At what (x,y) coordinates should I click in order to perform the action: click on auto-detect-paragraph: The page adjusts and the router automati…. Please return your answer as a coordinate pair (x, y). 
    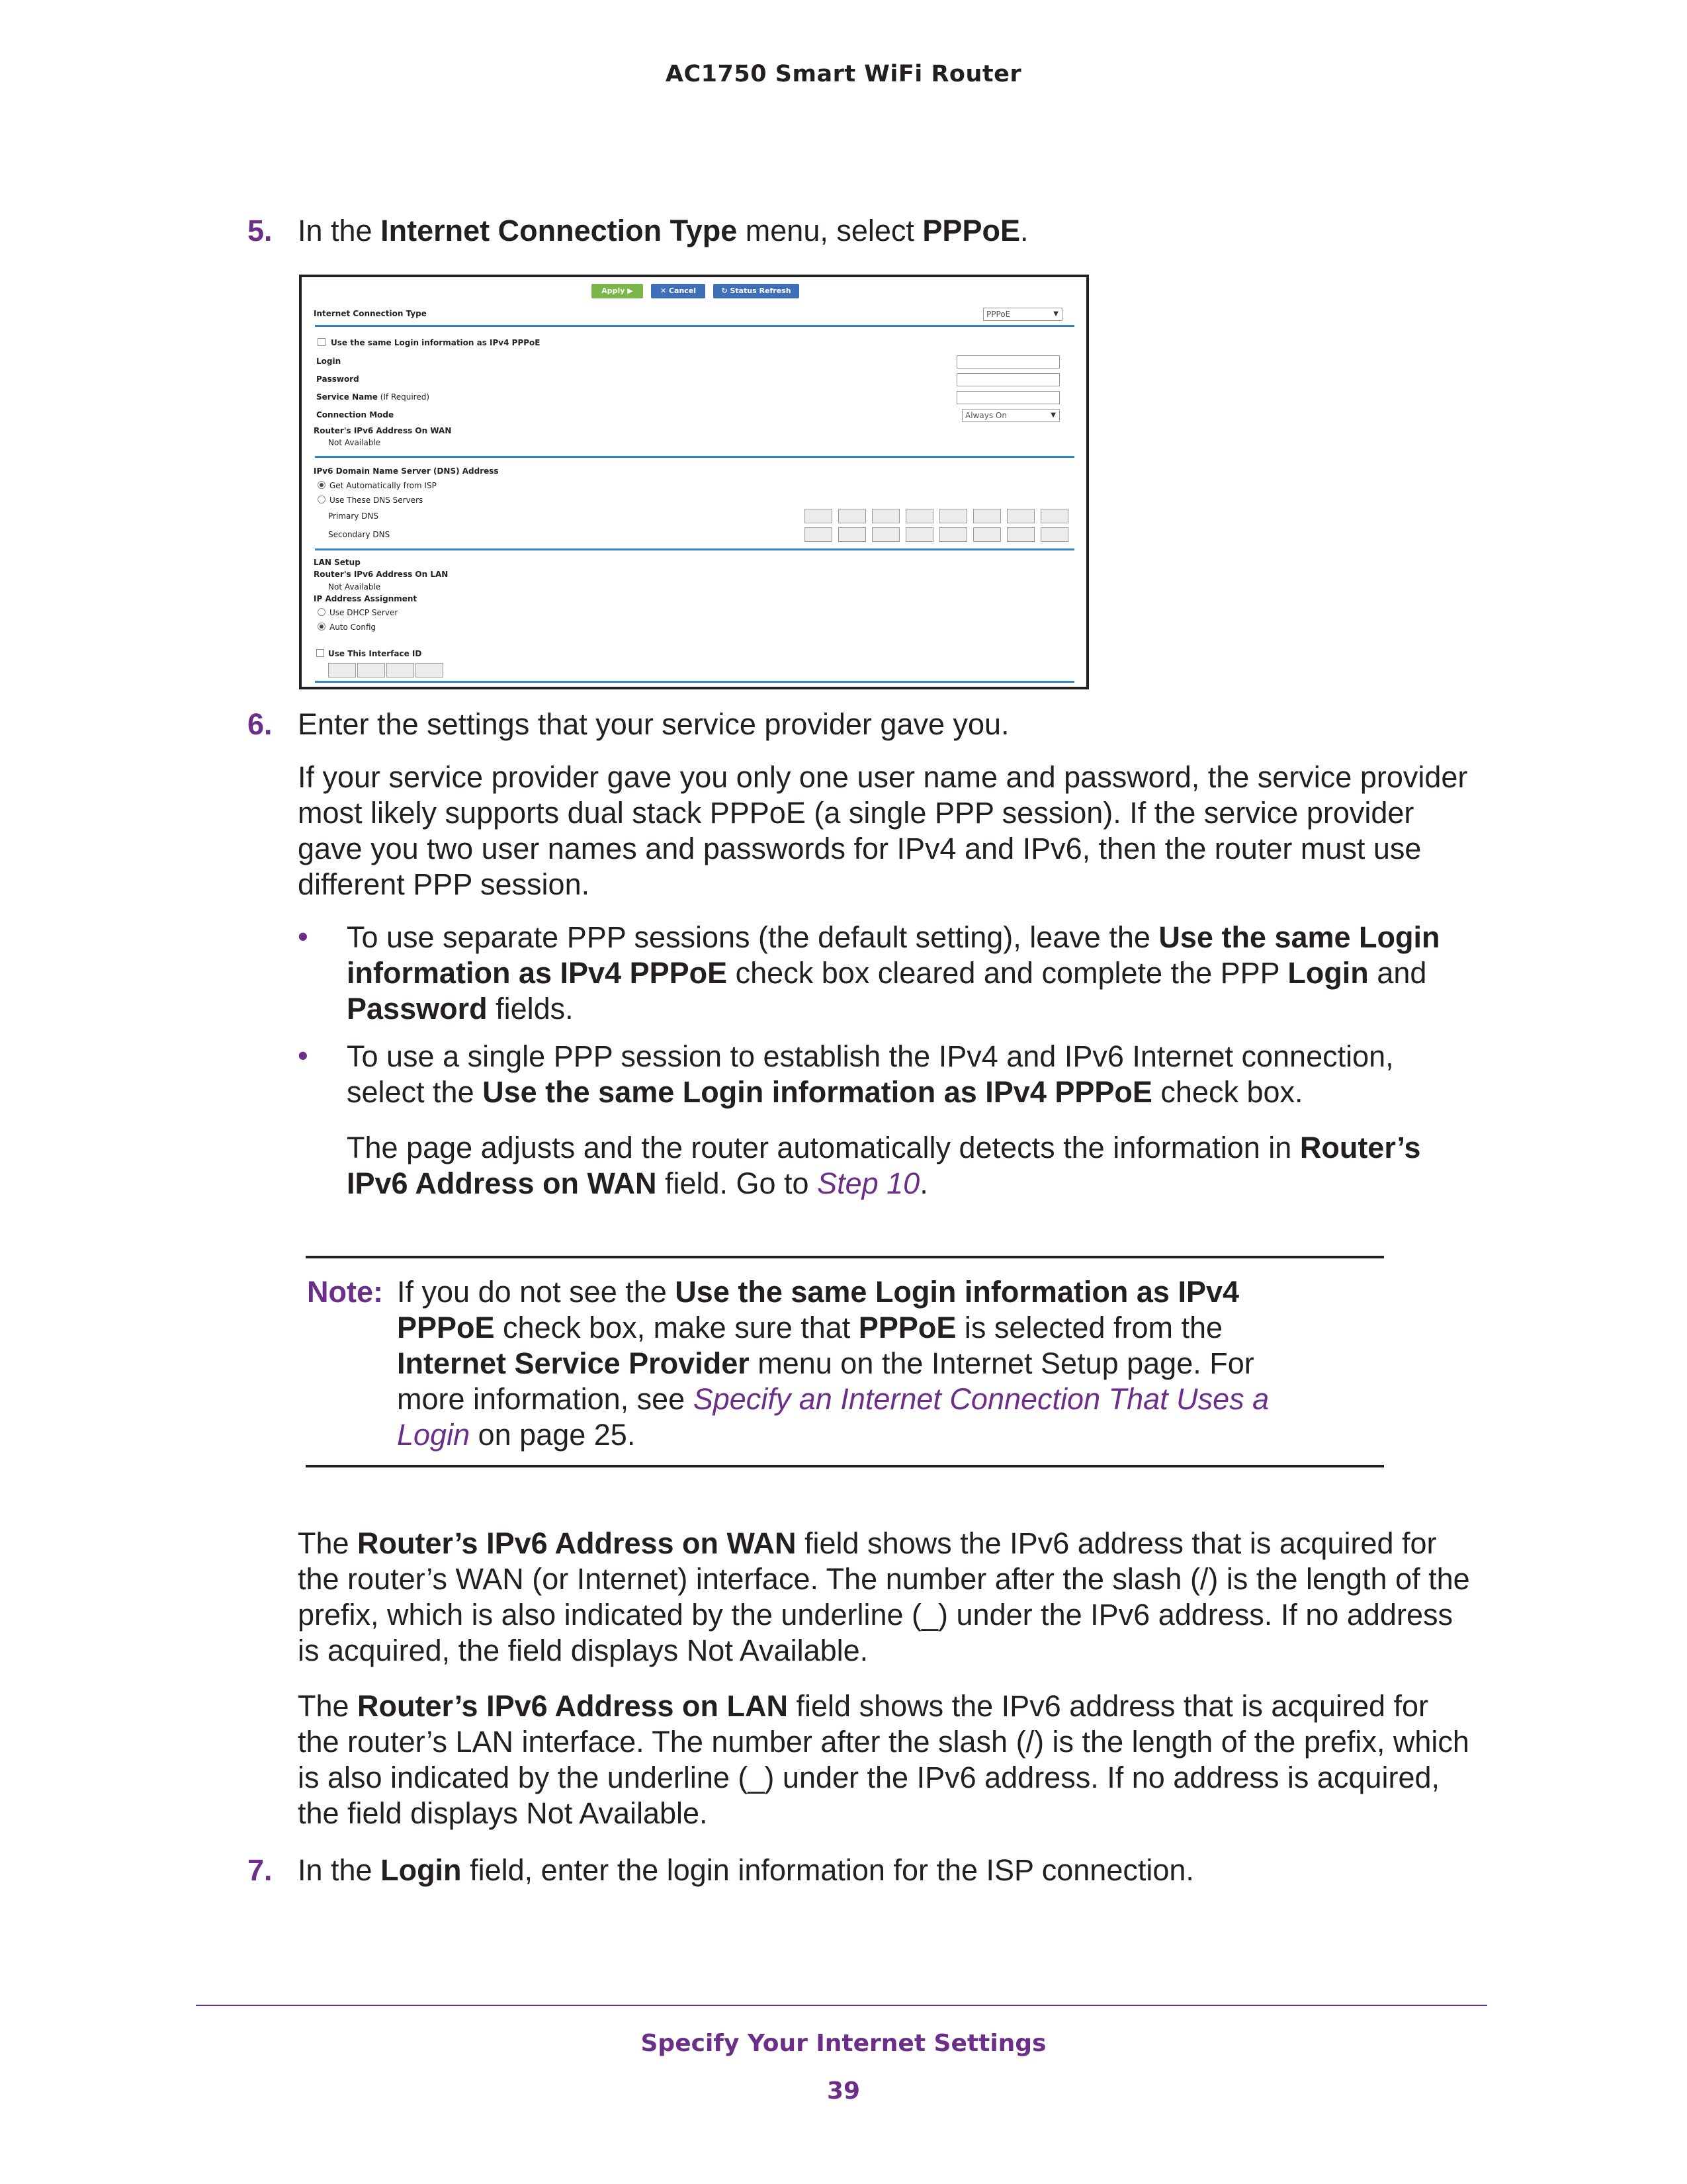
    Looking at the image, I should click on (884, 1166).